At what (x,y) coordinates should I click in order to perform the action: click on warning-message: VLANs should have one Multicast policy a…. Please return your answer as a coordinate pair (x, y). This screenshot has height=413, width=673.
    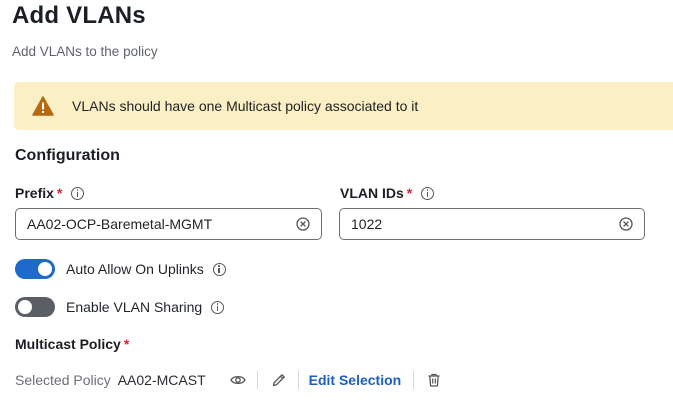
    Looking at the image, I should click on (245, 106).